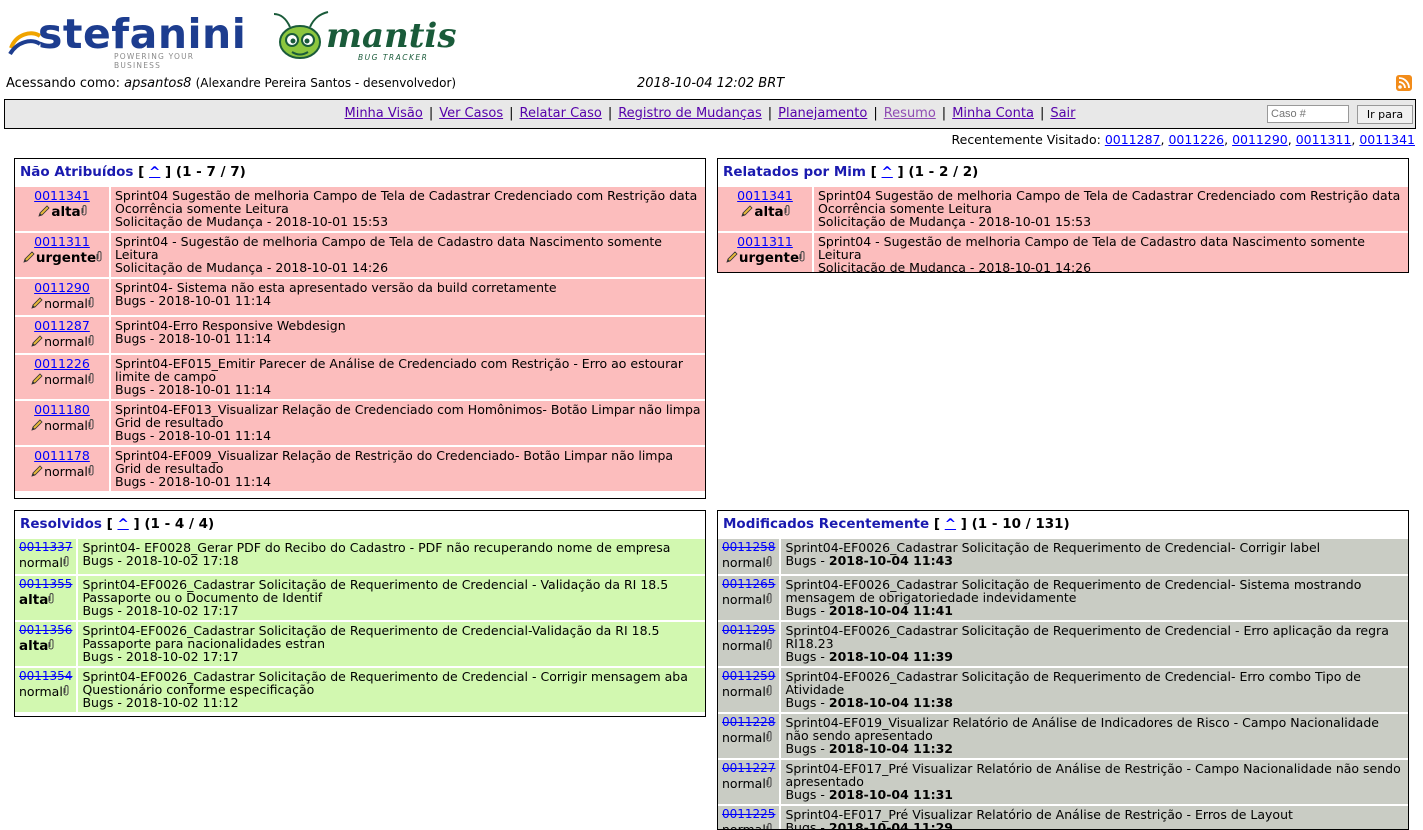  Describe the element at coordinates (62, 363) in the screenshot. I see `bug-id-link: 0011226` at that location.